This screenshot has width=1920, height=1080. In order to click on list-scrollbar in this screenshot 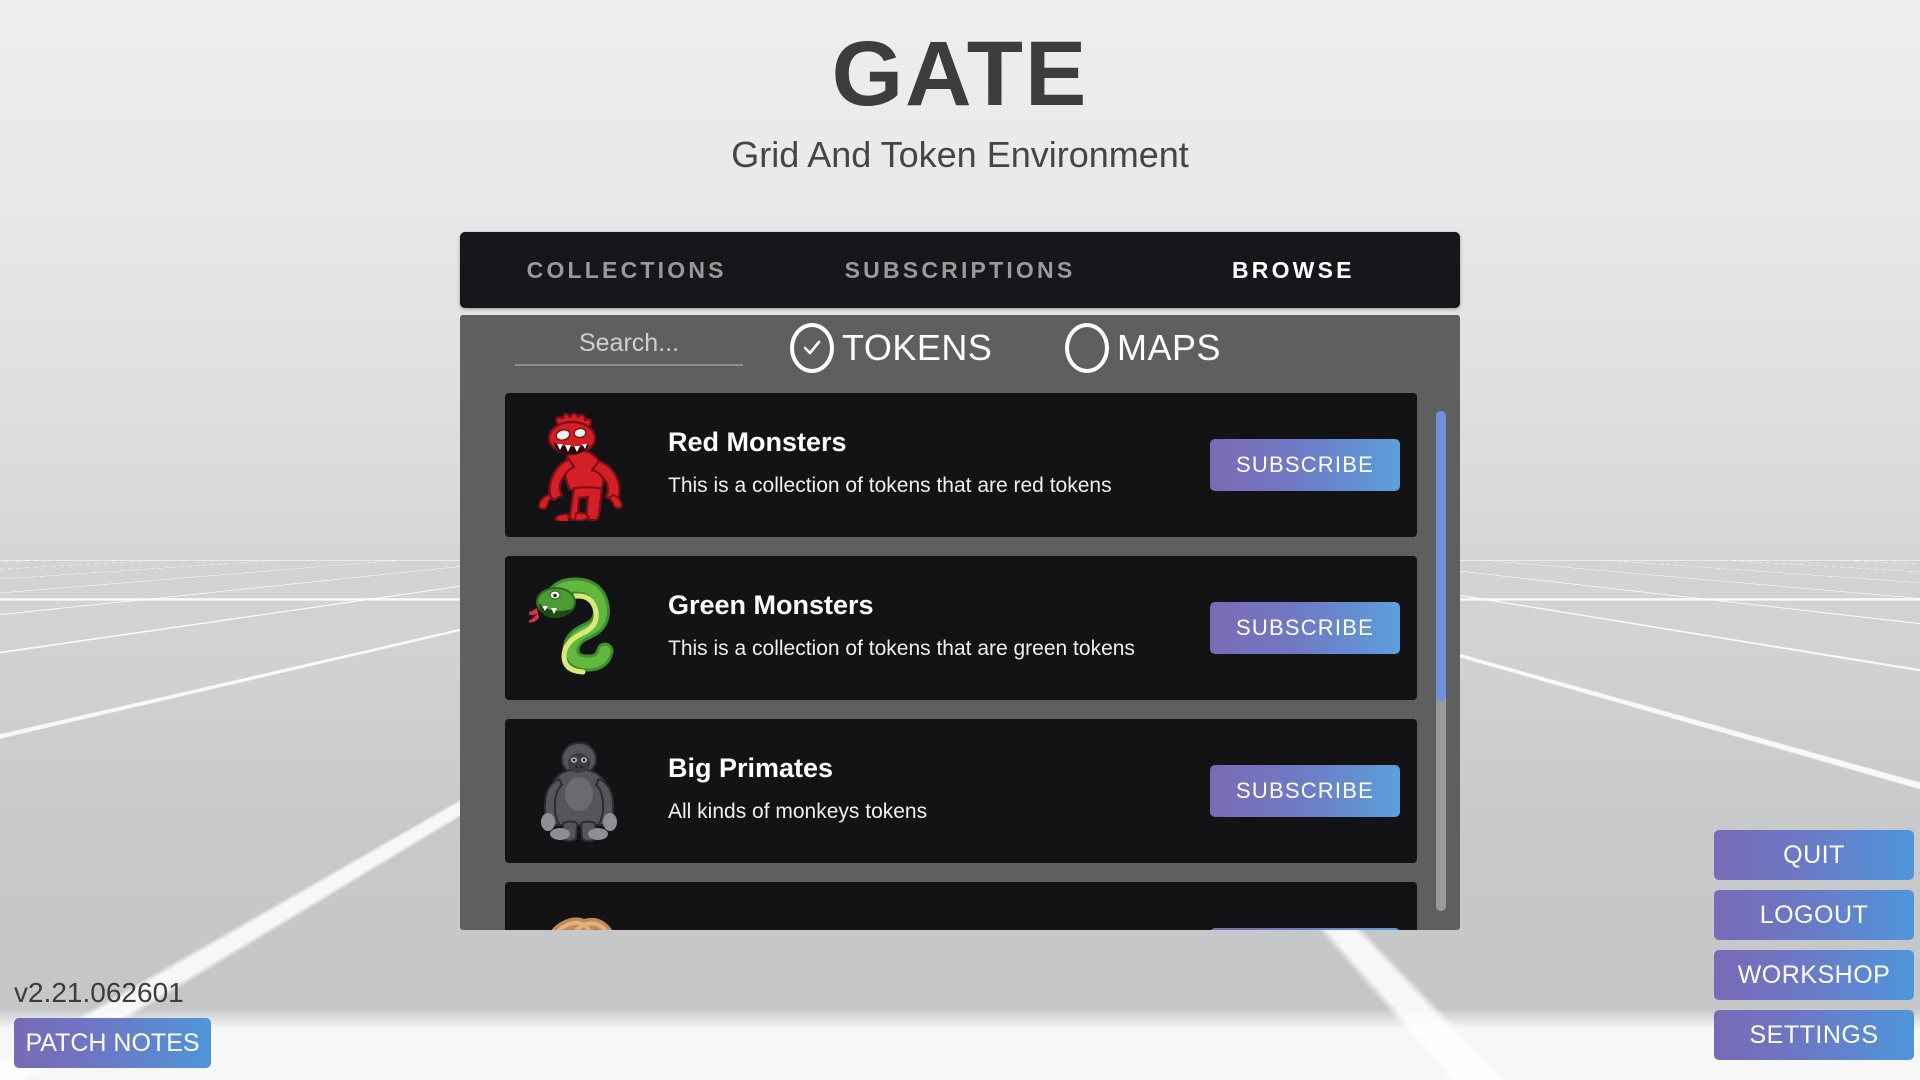, I will do `click(1441, 661)`.